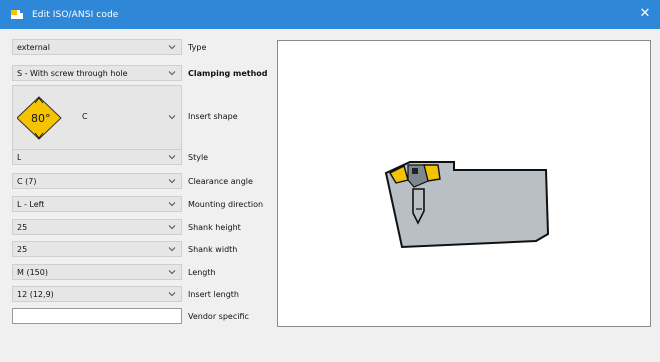  Describe the element at coordinates (202, 272) in the screenshot. I see `length-label: Length` at that location.